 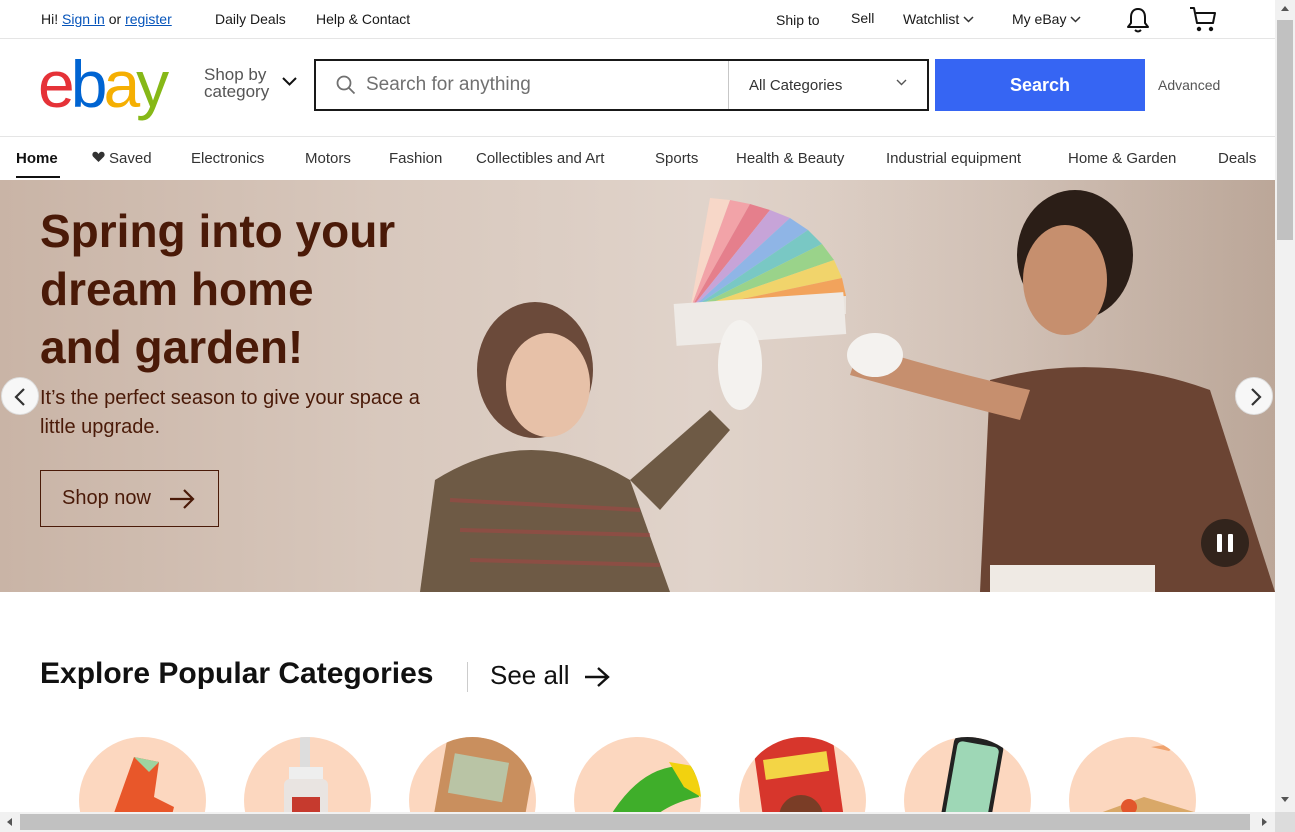 I want to click on scroll-down-icon, so click(x=1285, y=799).